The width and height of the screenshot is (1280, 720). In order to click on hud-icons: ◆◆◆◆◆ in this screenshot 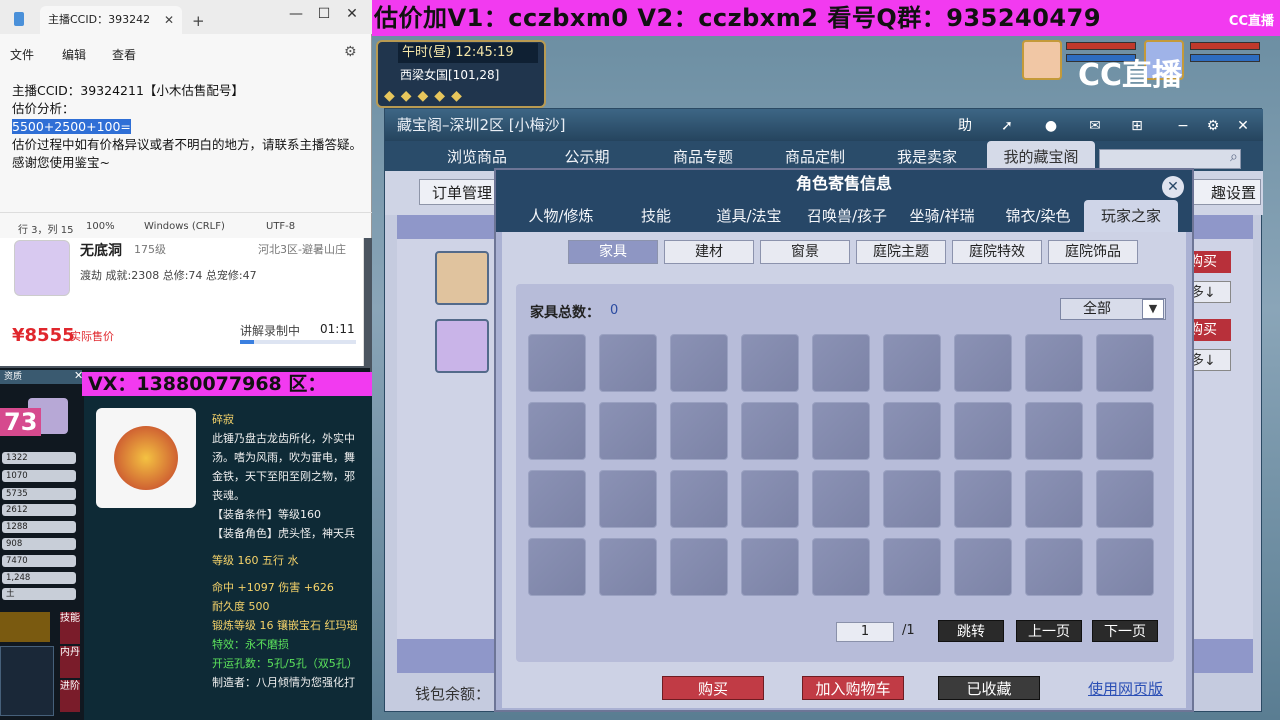, I will do `click(426, 96)`.